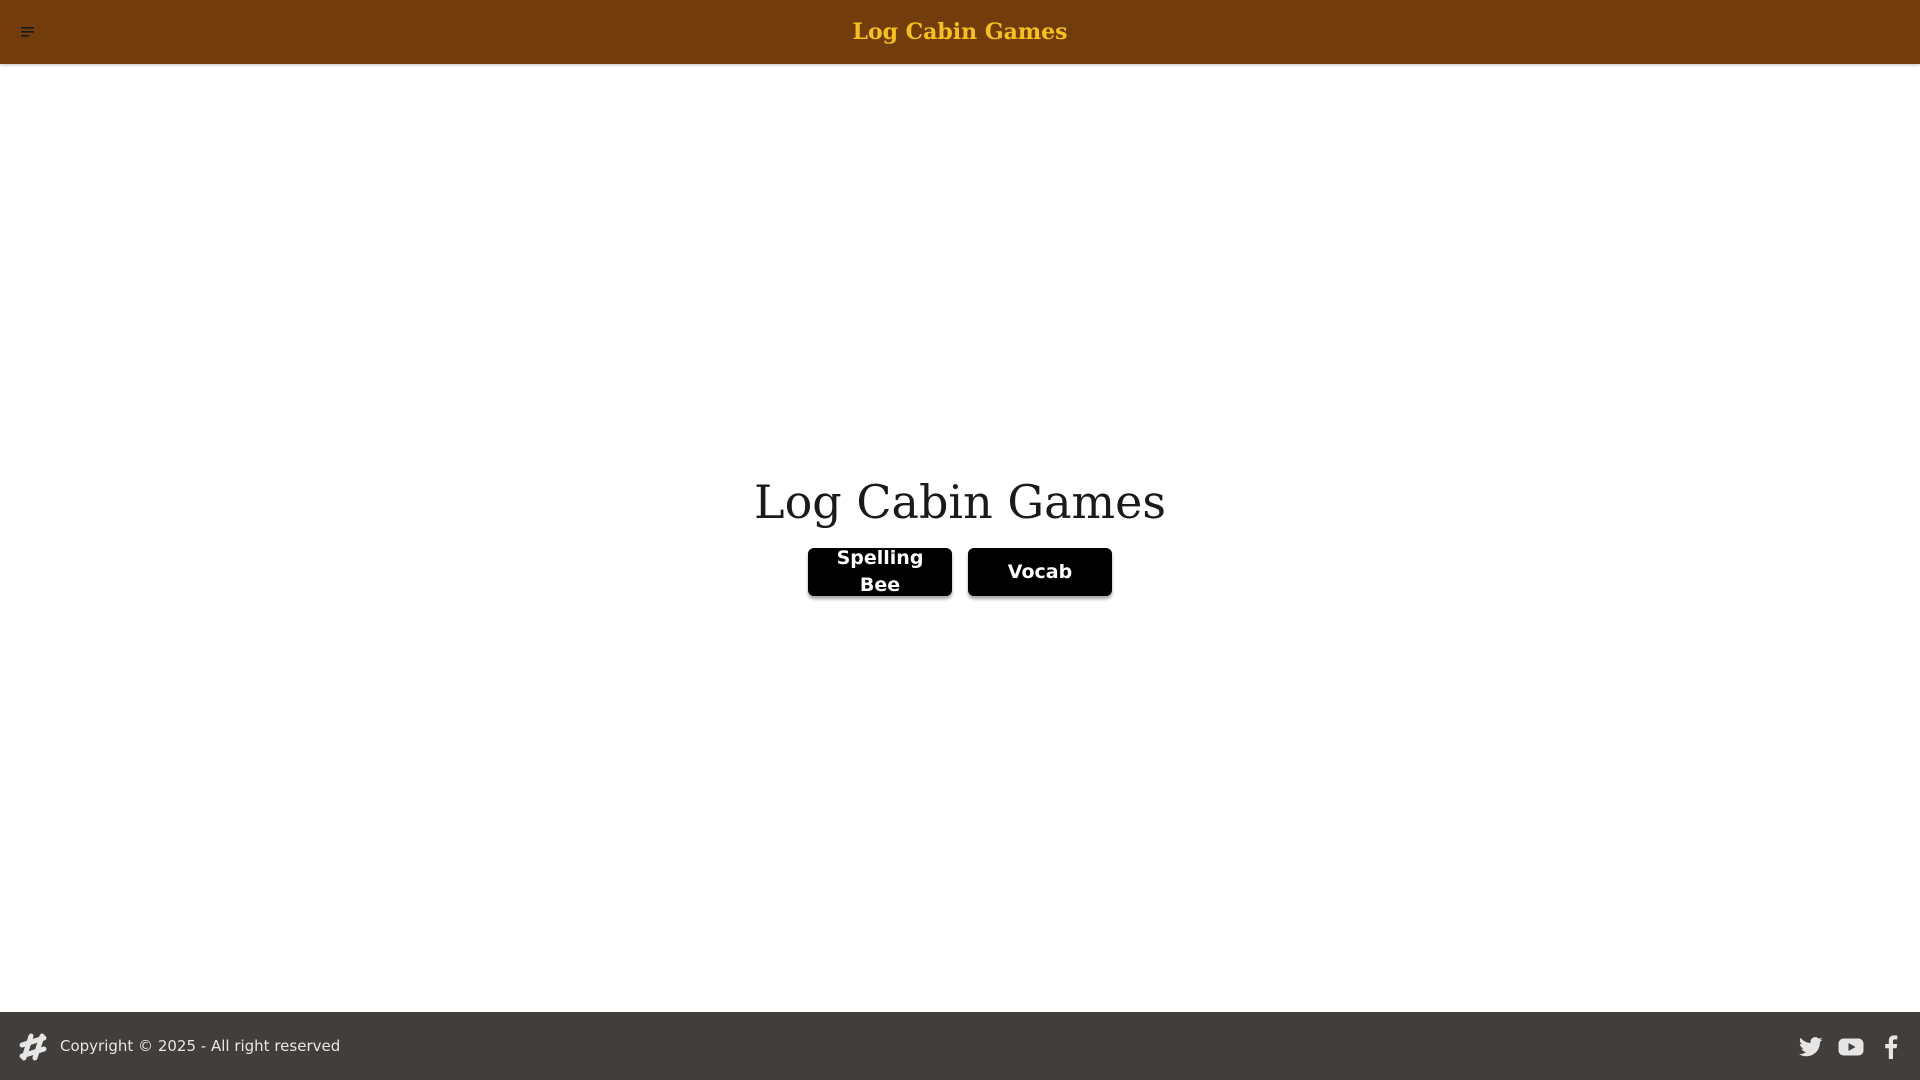  I want to click on facebook-link, so click(1891, 1047).